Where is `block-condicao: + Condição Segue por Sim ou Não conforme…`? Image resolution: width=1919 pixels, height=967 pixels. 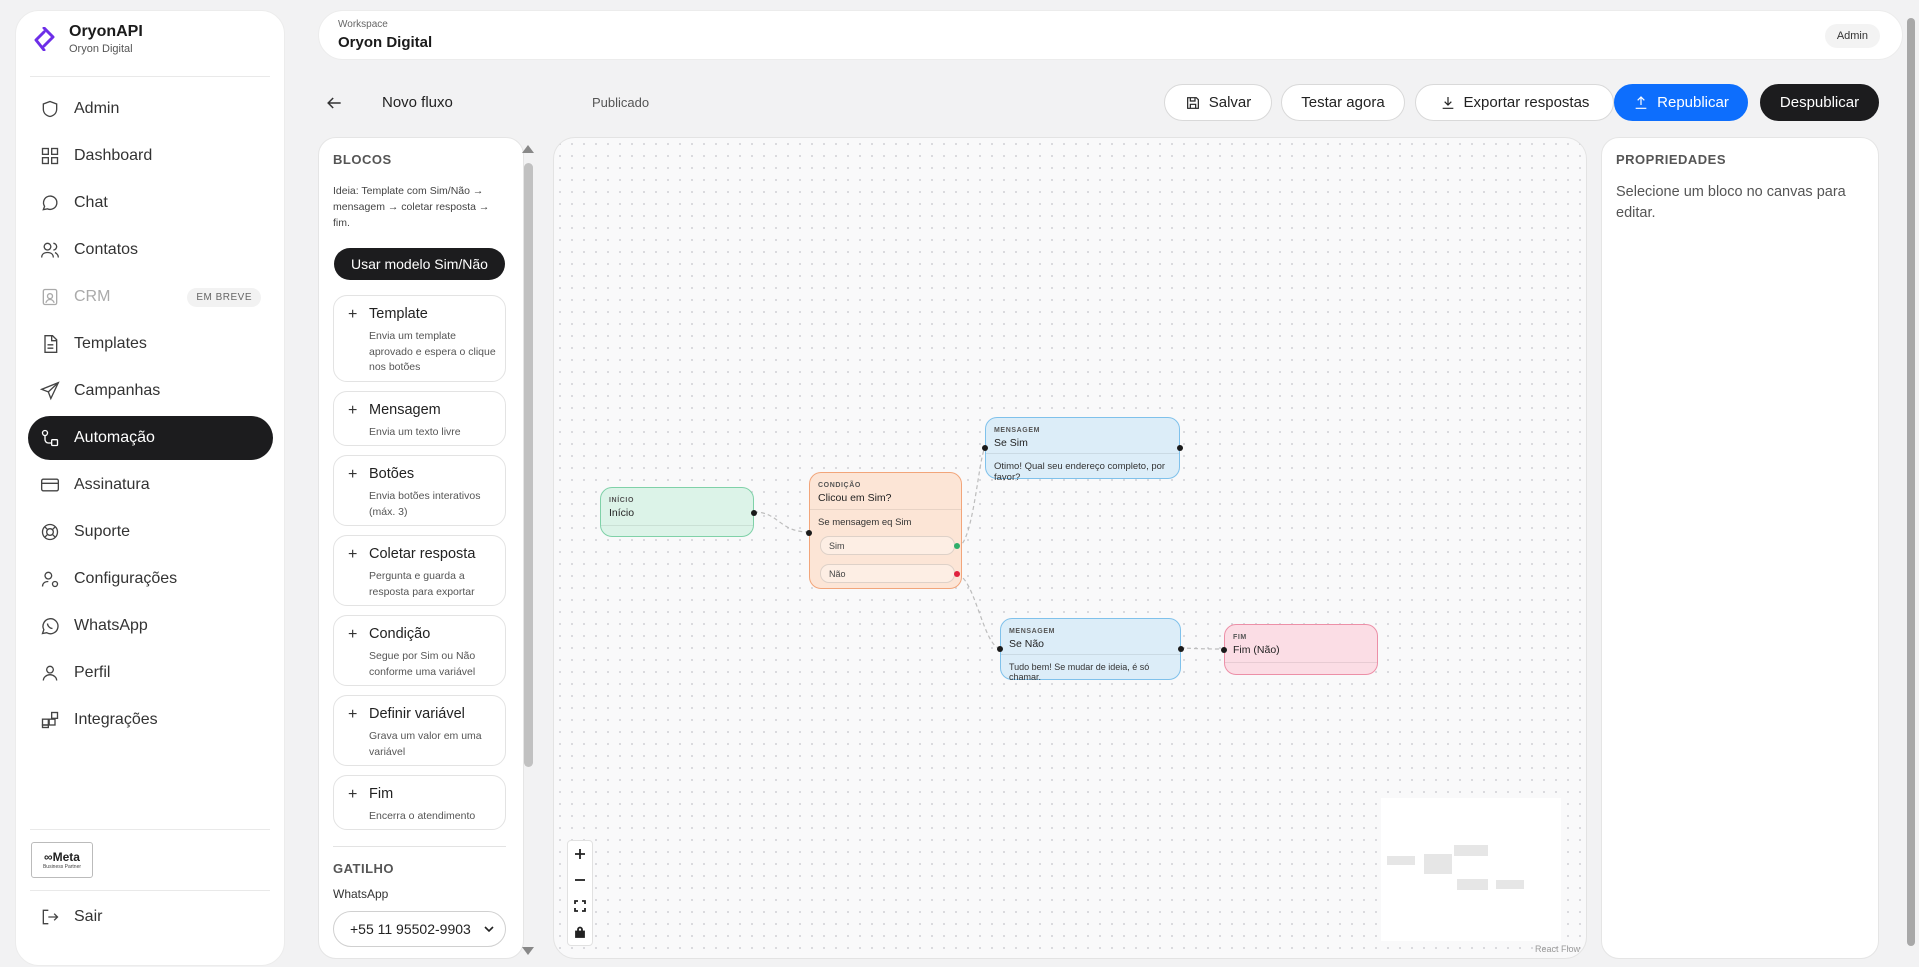 block-condicao: + Condição Segue por Sim ou Não conforme… is located at coordinates (419, 650).